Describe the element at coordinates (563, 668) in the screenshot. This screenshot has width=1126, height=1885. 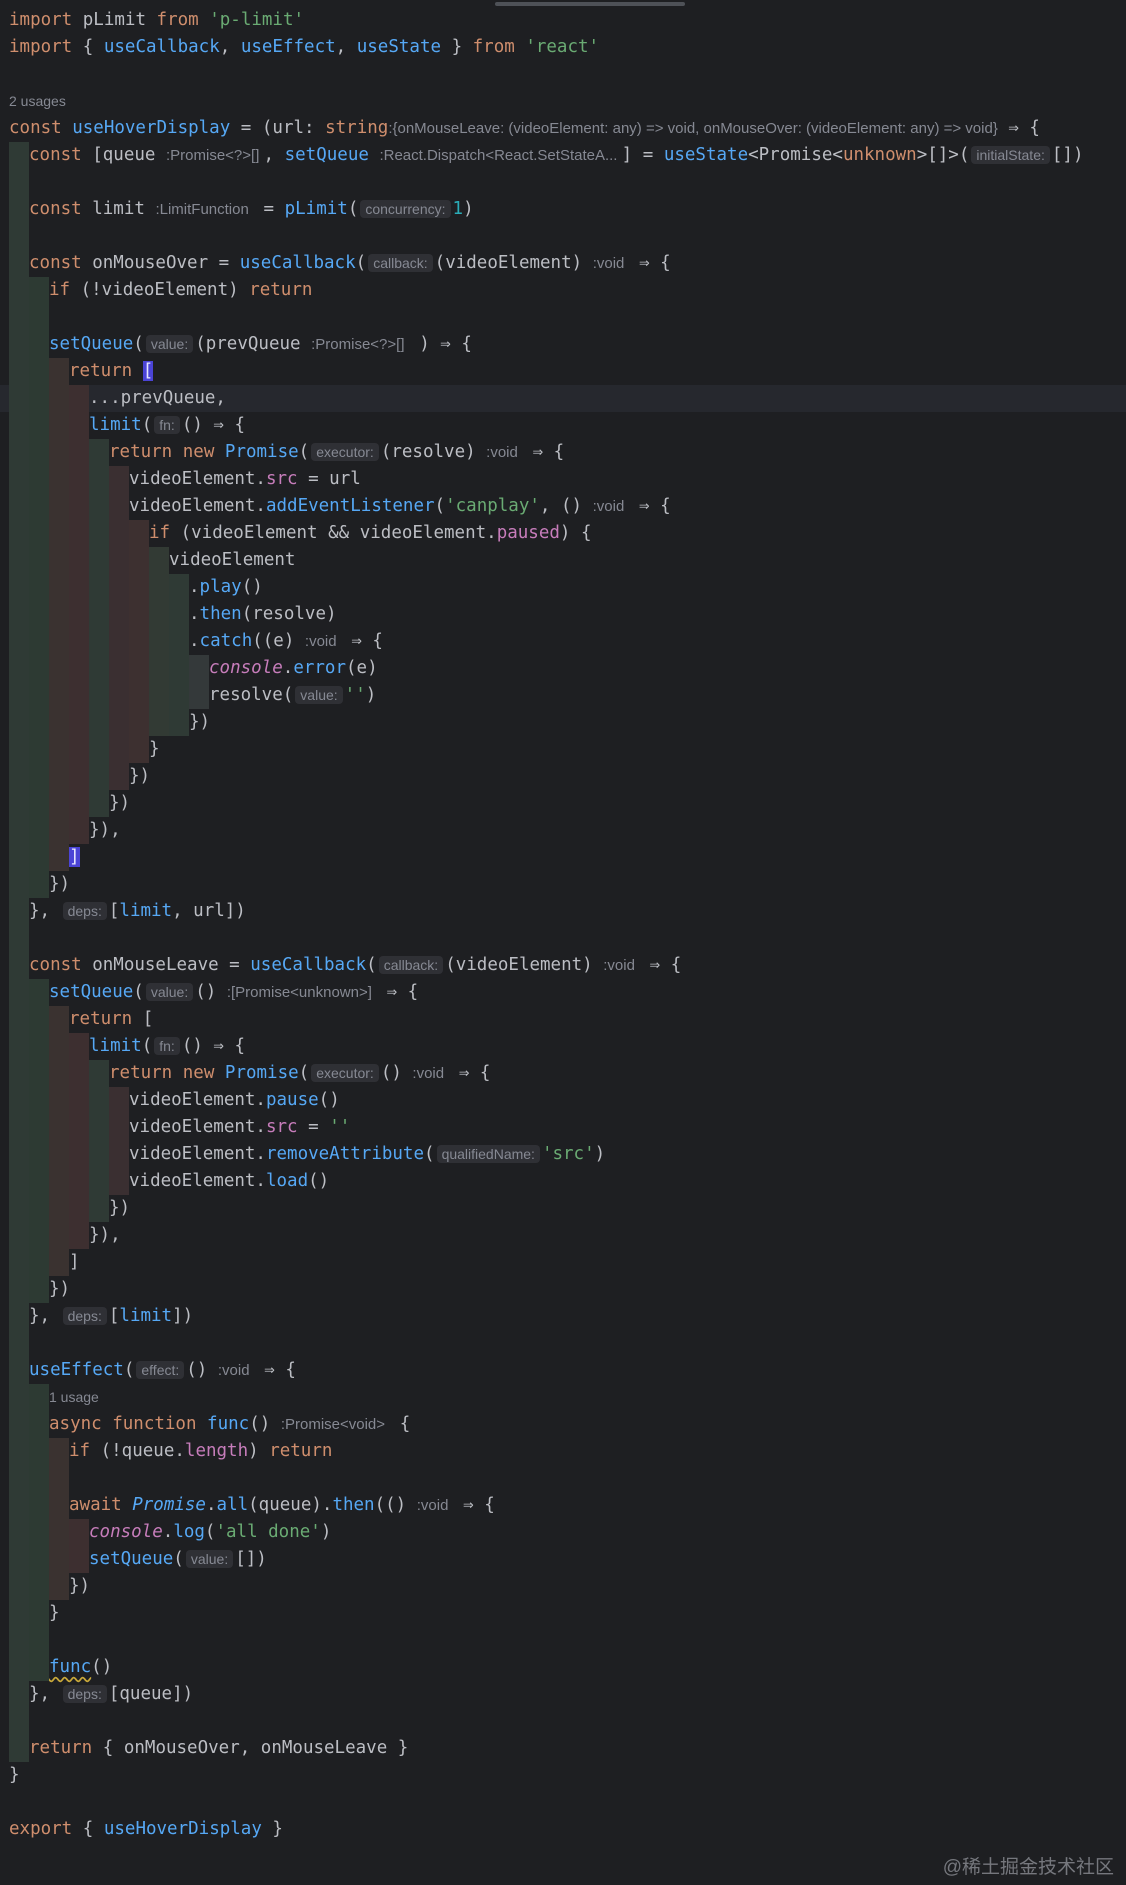
I see `code-line: console.error(e)` at that location.